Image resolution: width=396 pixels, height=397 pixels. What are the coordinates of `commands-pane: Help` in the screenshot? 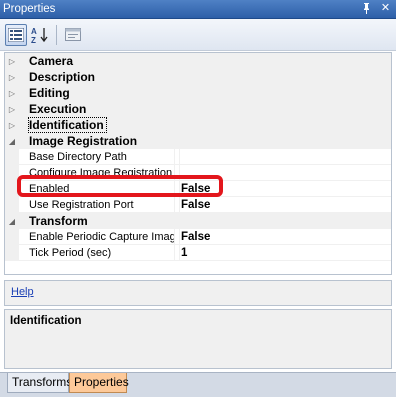 It's located at (198, 293).